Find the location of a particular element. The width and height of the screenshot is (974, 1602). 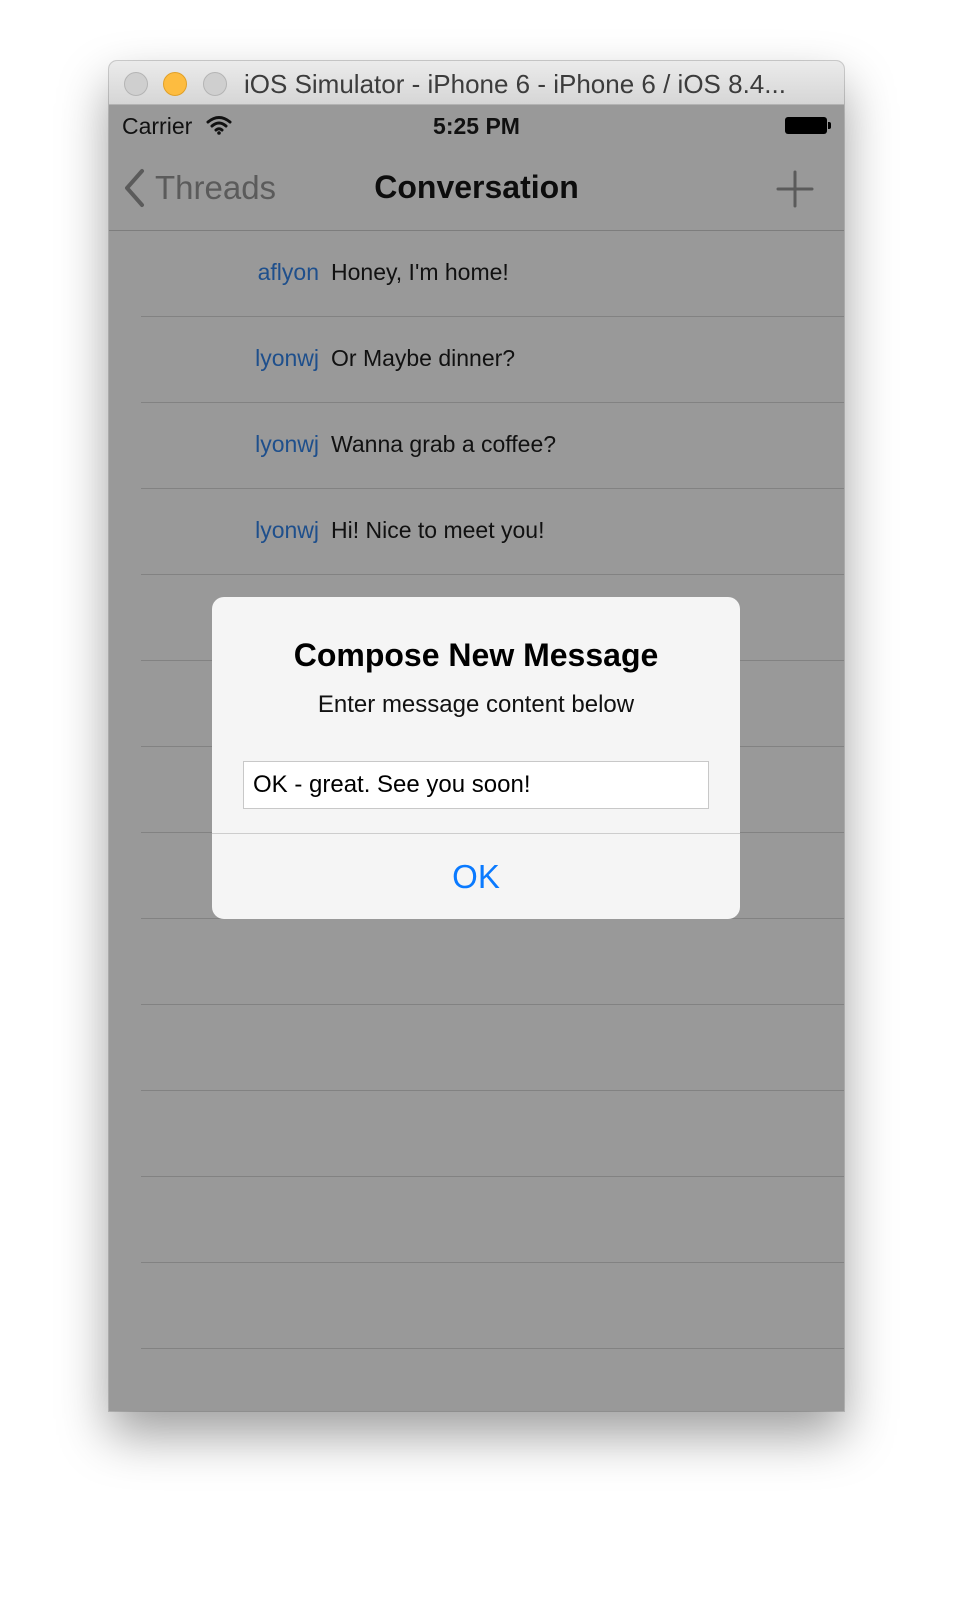

alert-message: Enter message content below is located at coordinates (476, 704).